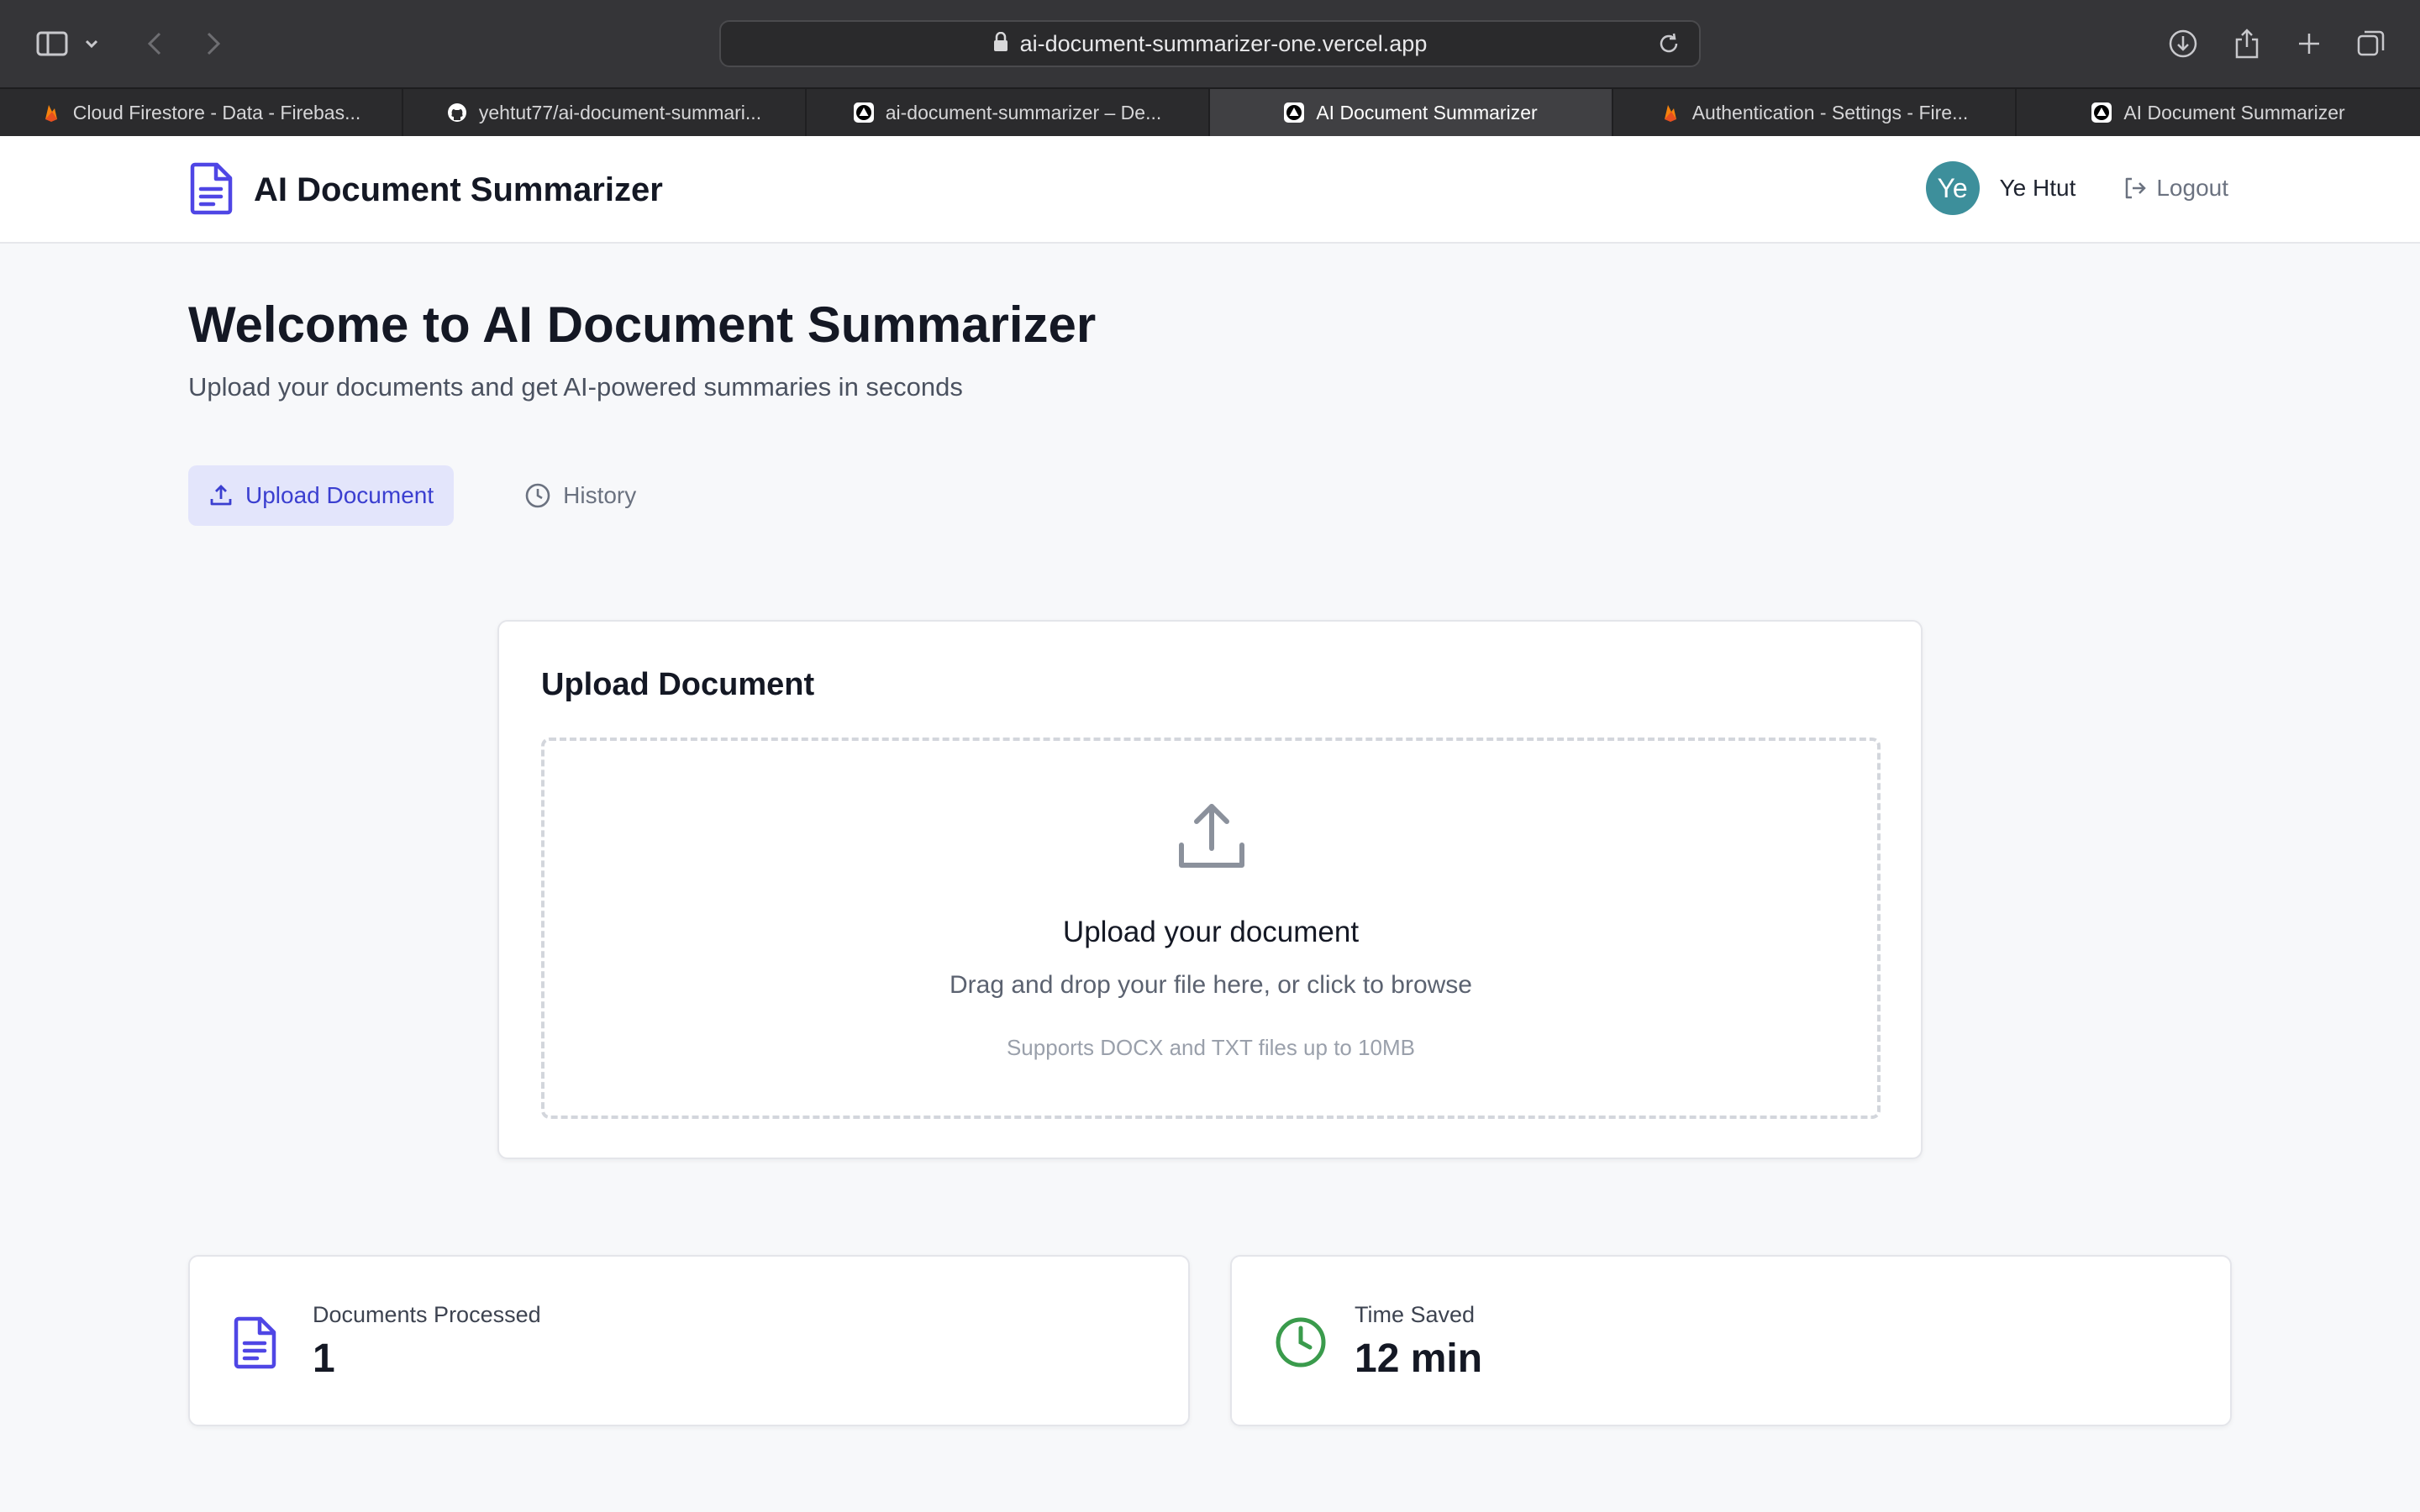  Describe the element at coordinates (52, 43) in the screenshot. I see `sidebar-toggle-icon` at that location.